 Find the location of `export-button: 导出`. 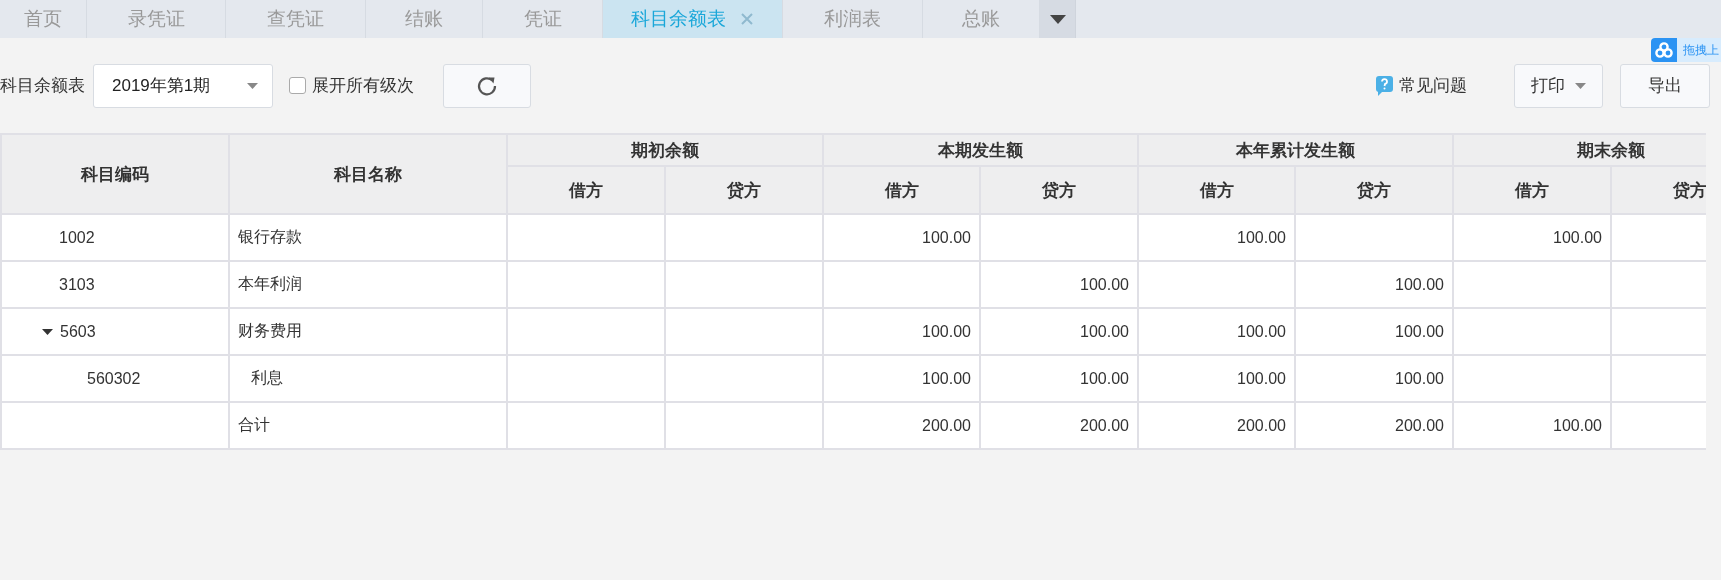

export-button: 导出 is located at coordinates (1665, 85).